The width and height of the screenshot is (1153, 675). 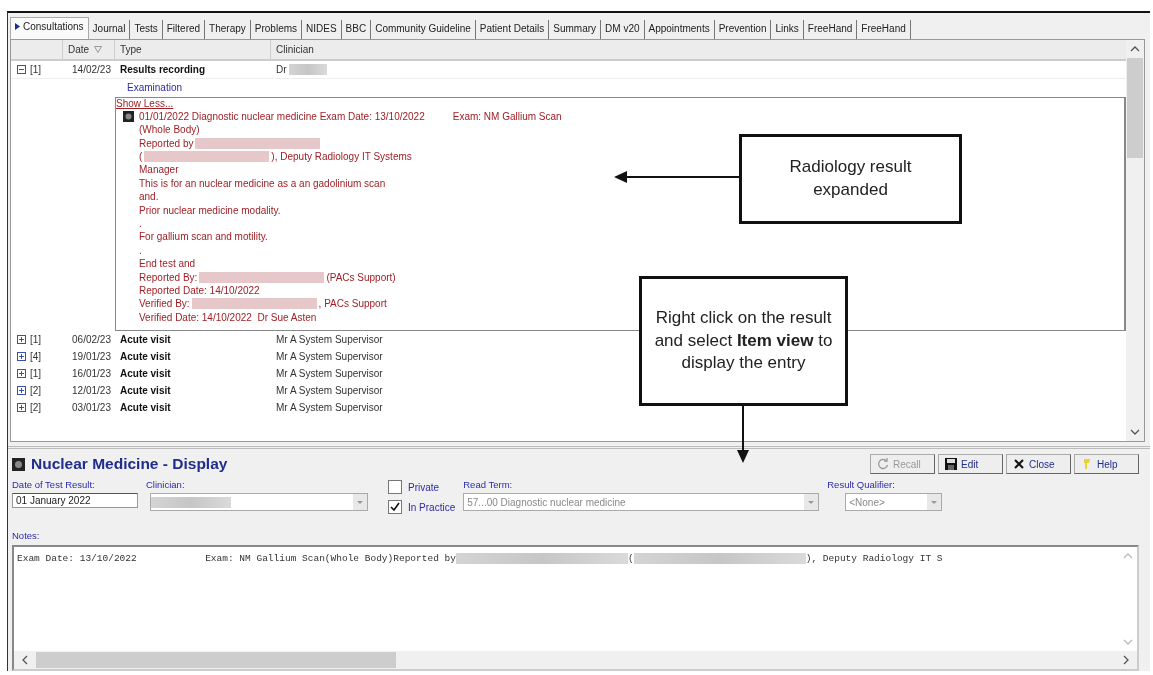 I want to click on field-label: Result Qualifier:, so click(x=861, y=484).